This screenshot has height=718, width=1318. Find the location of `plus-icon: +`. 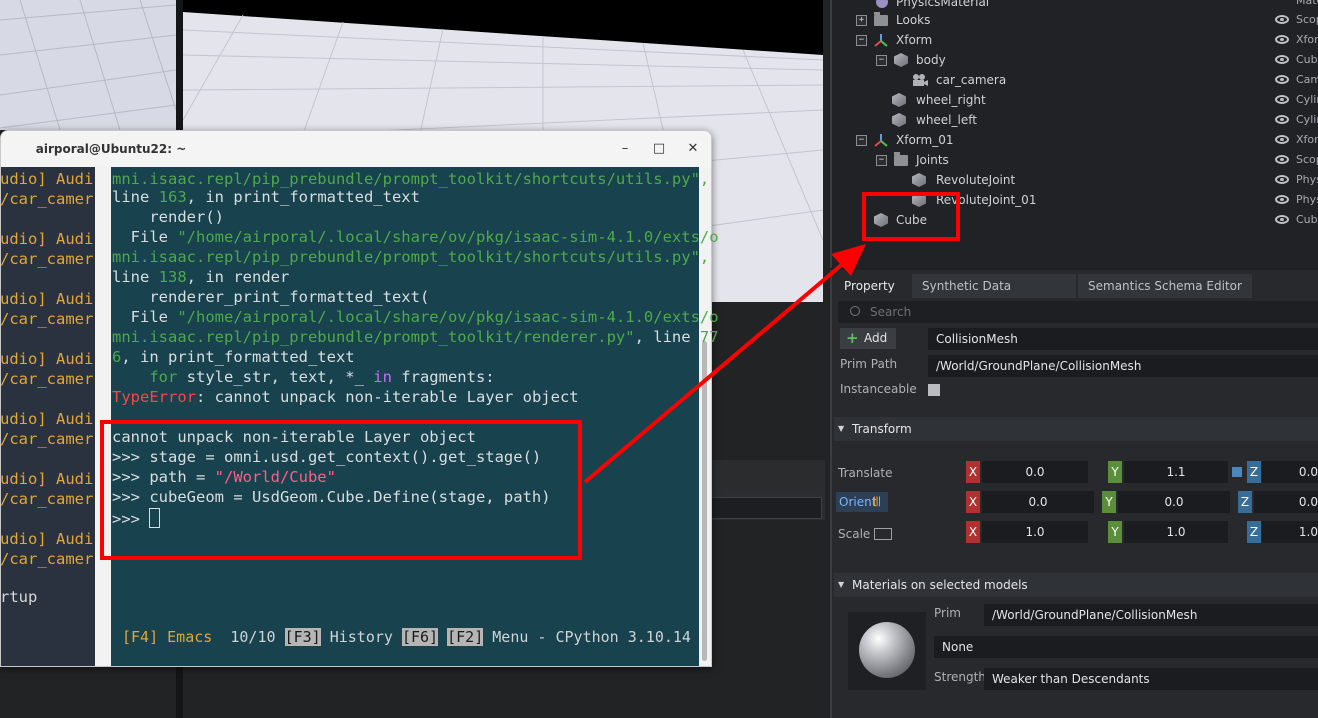

plus-icon: + is located at coordinates (852, 338).